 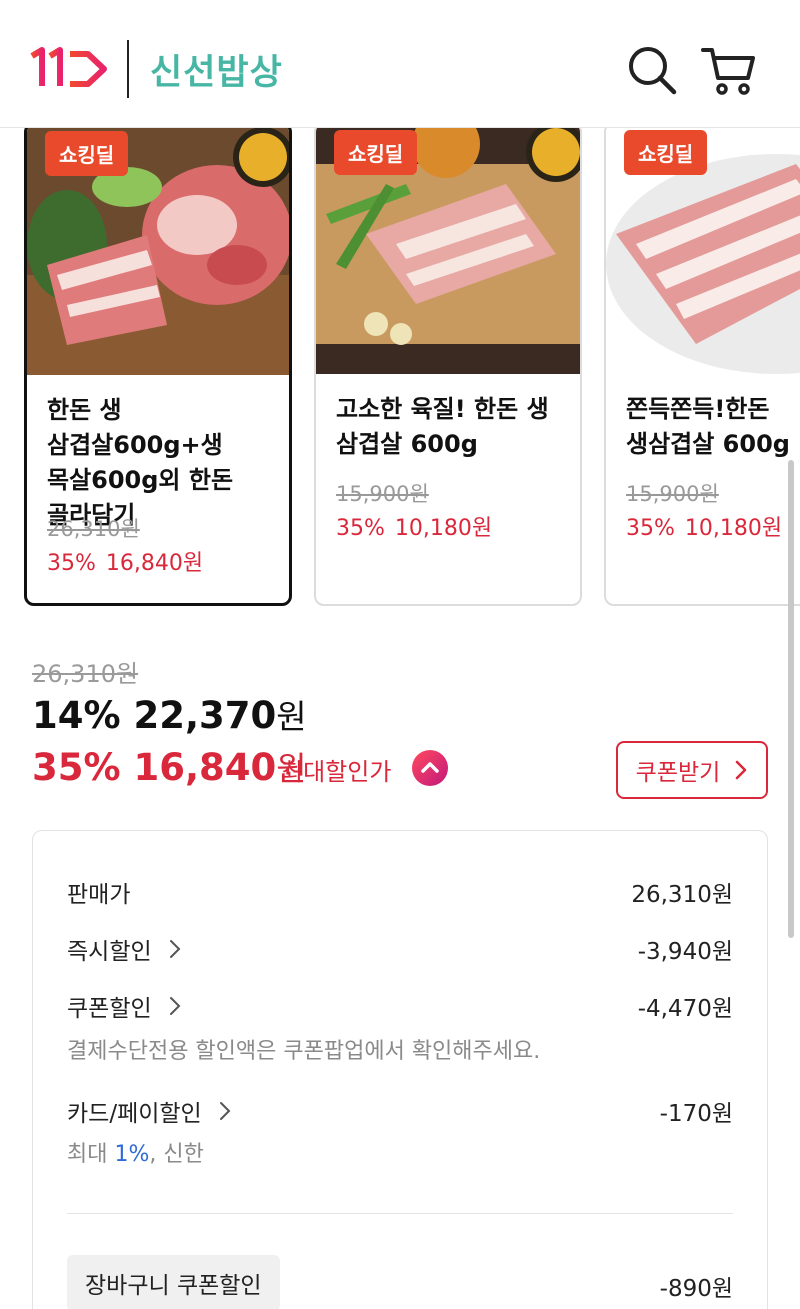 I want to click on max-price-amount: 16,840, so click(x=205, y=767).